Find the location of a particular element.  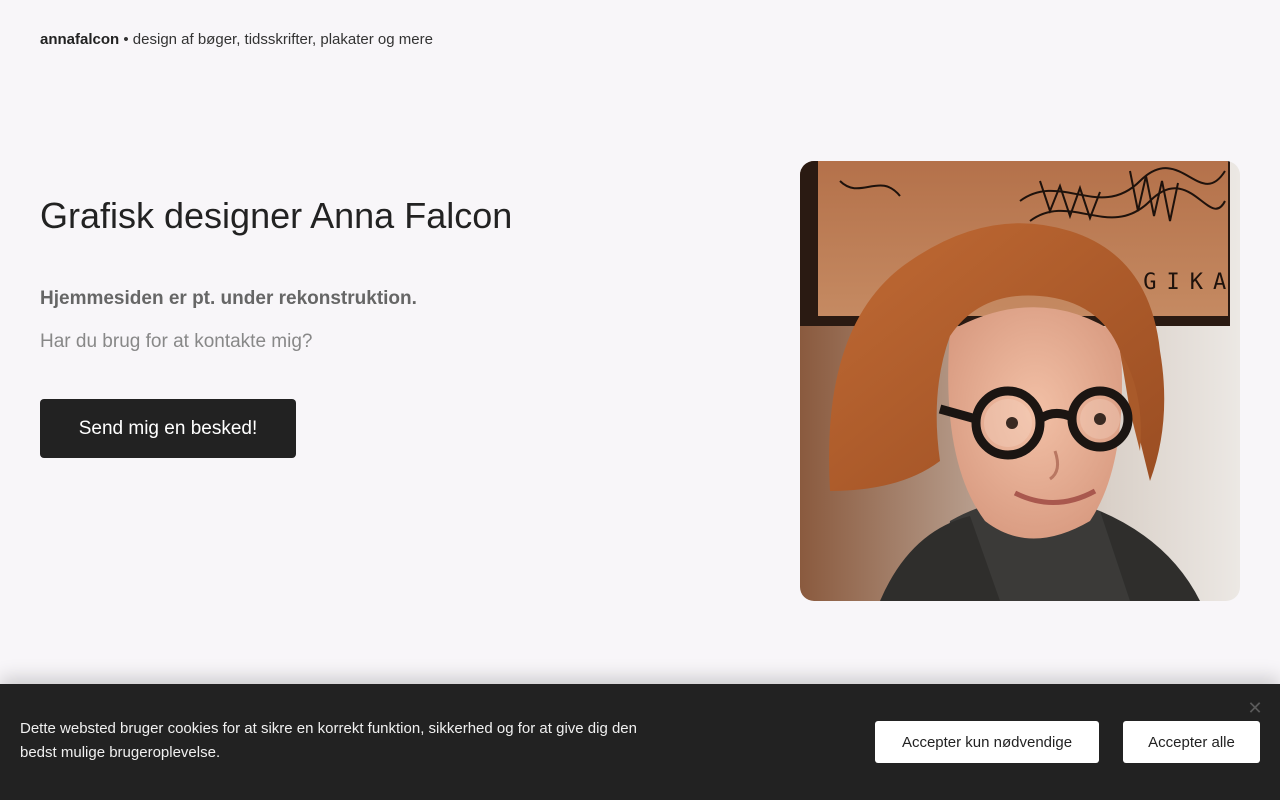

contact-question: Har du brug for at kontakte mig? is located at coordinates (176, 341).